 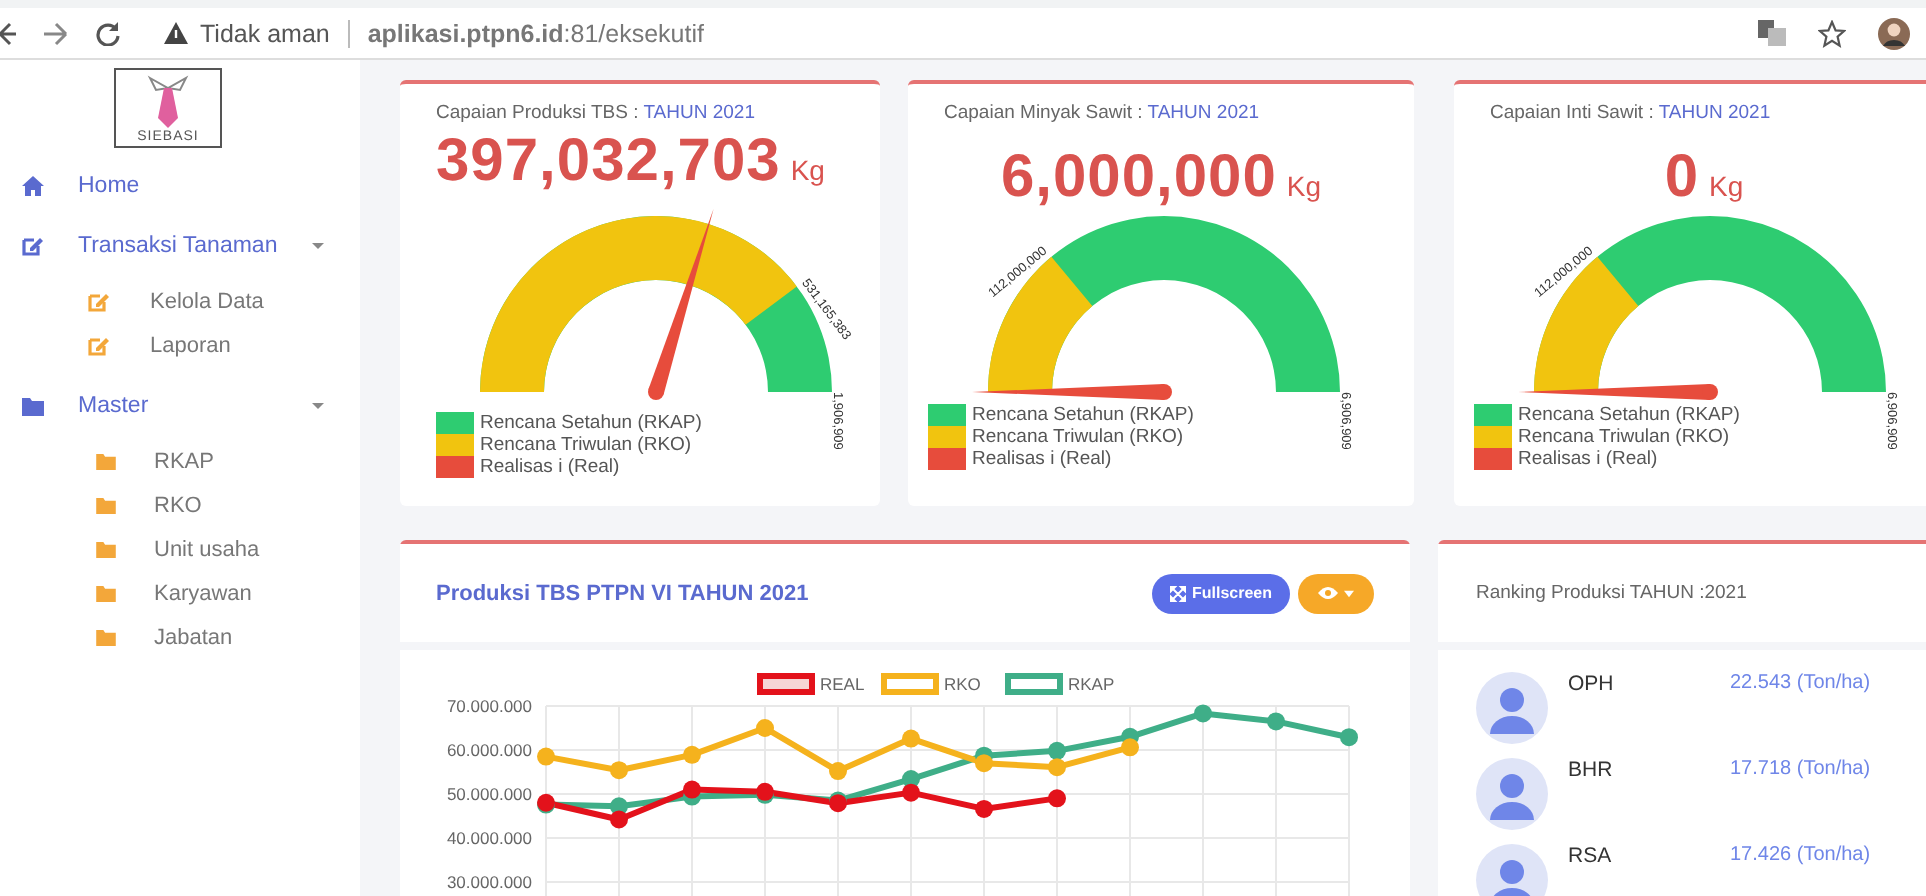 I want to click on card-title: Capaian Minyak Sawit :, so click(x=1043, y=113).